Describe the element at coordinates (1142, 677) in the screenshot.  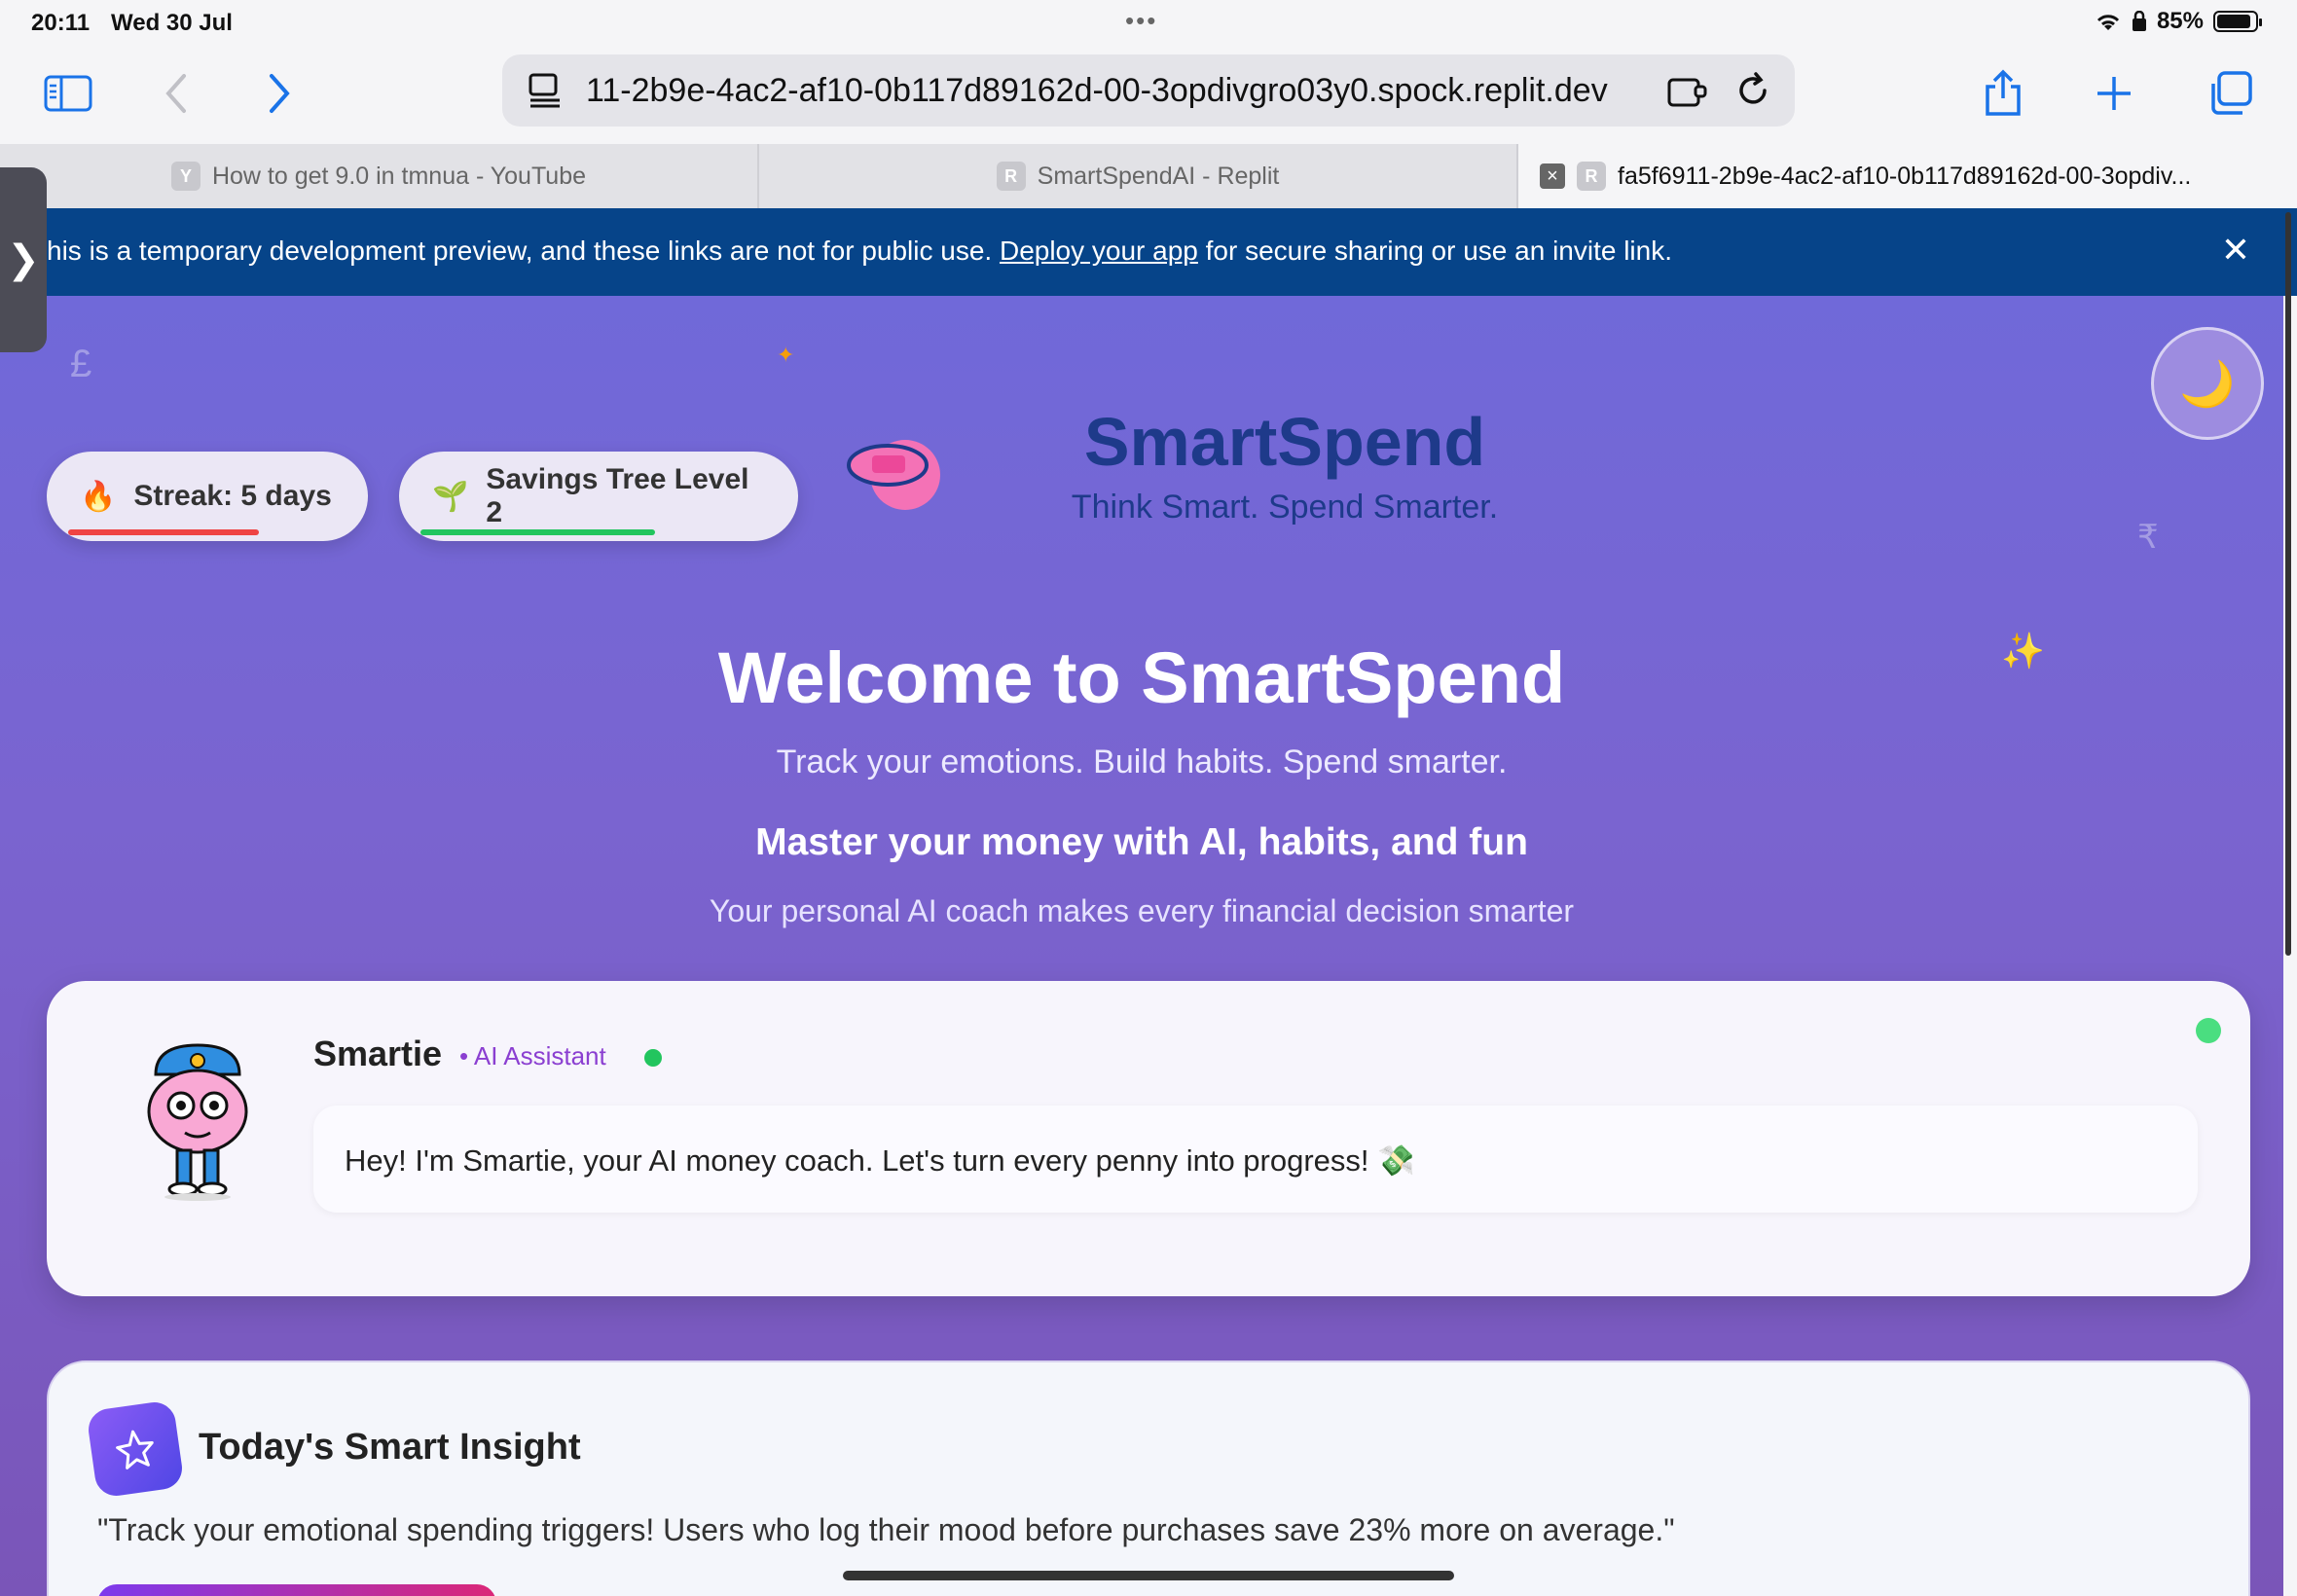
I see `hero-title: Welcome to SmartSpend` at that location.